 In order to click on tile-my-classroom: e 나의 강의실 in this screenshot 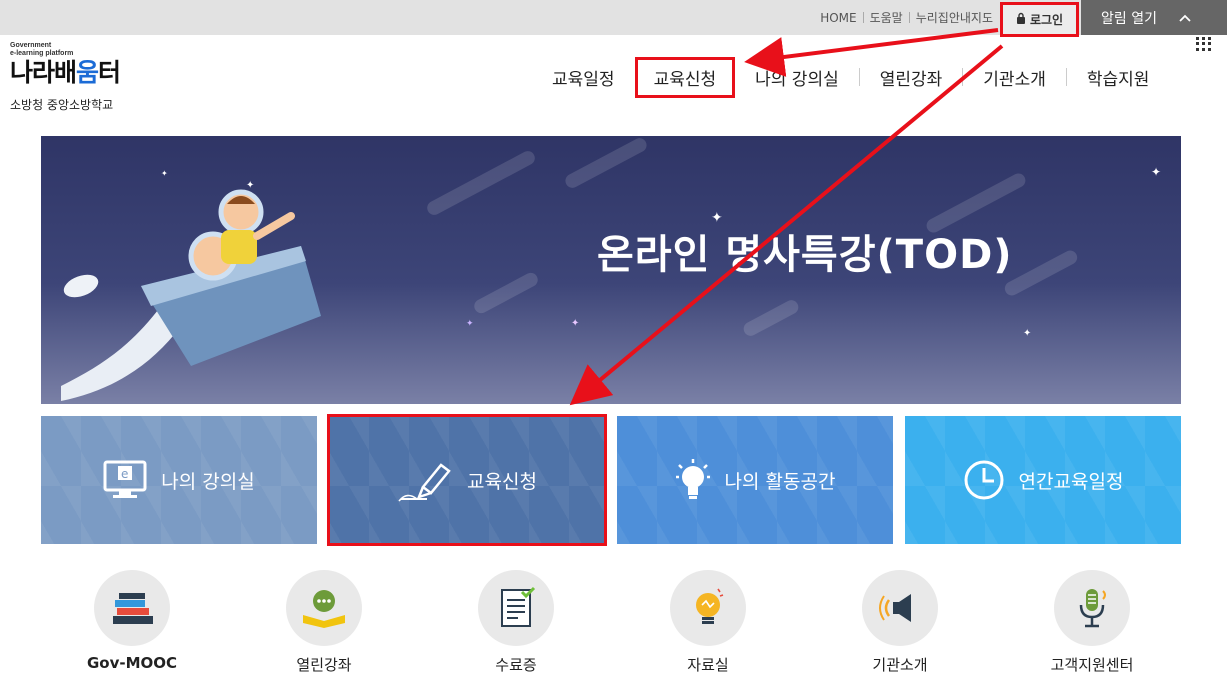, I will do `click(179, 480)`.